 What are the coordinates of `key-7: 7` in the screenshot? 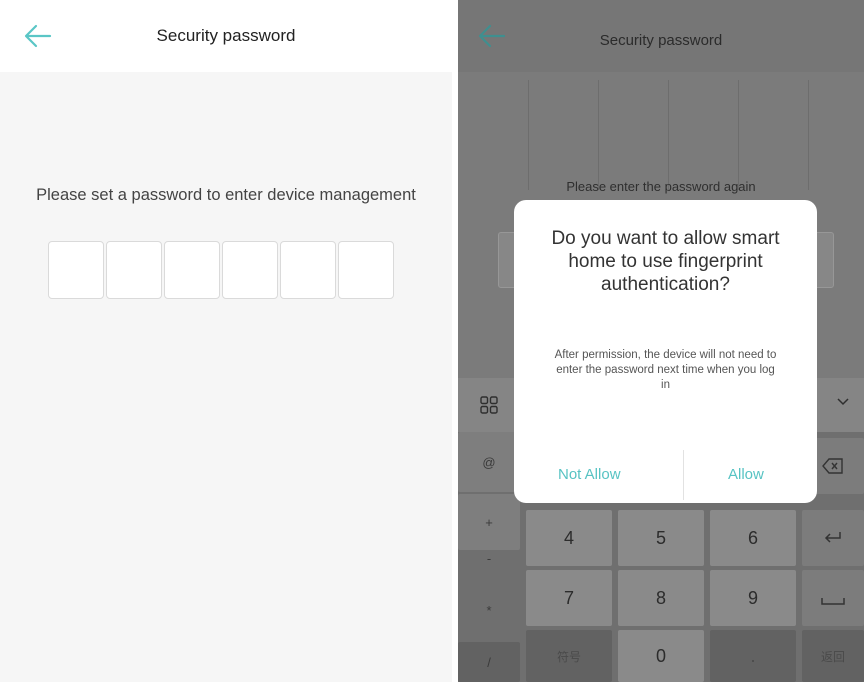 It's located at (569, 598).